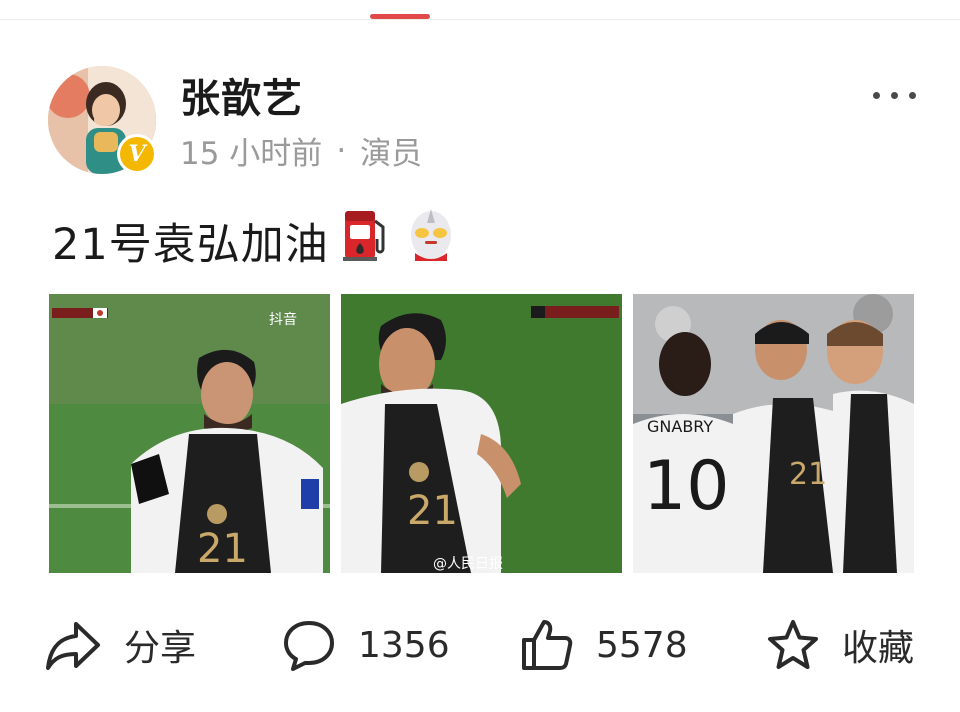  I want to click on like-button: 5578, so click(604, 645).